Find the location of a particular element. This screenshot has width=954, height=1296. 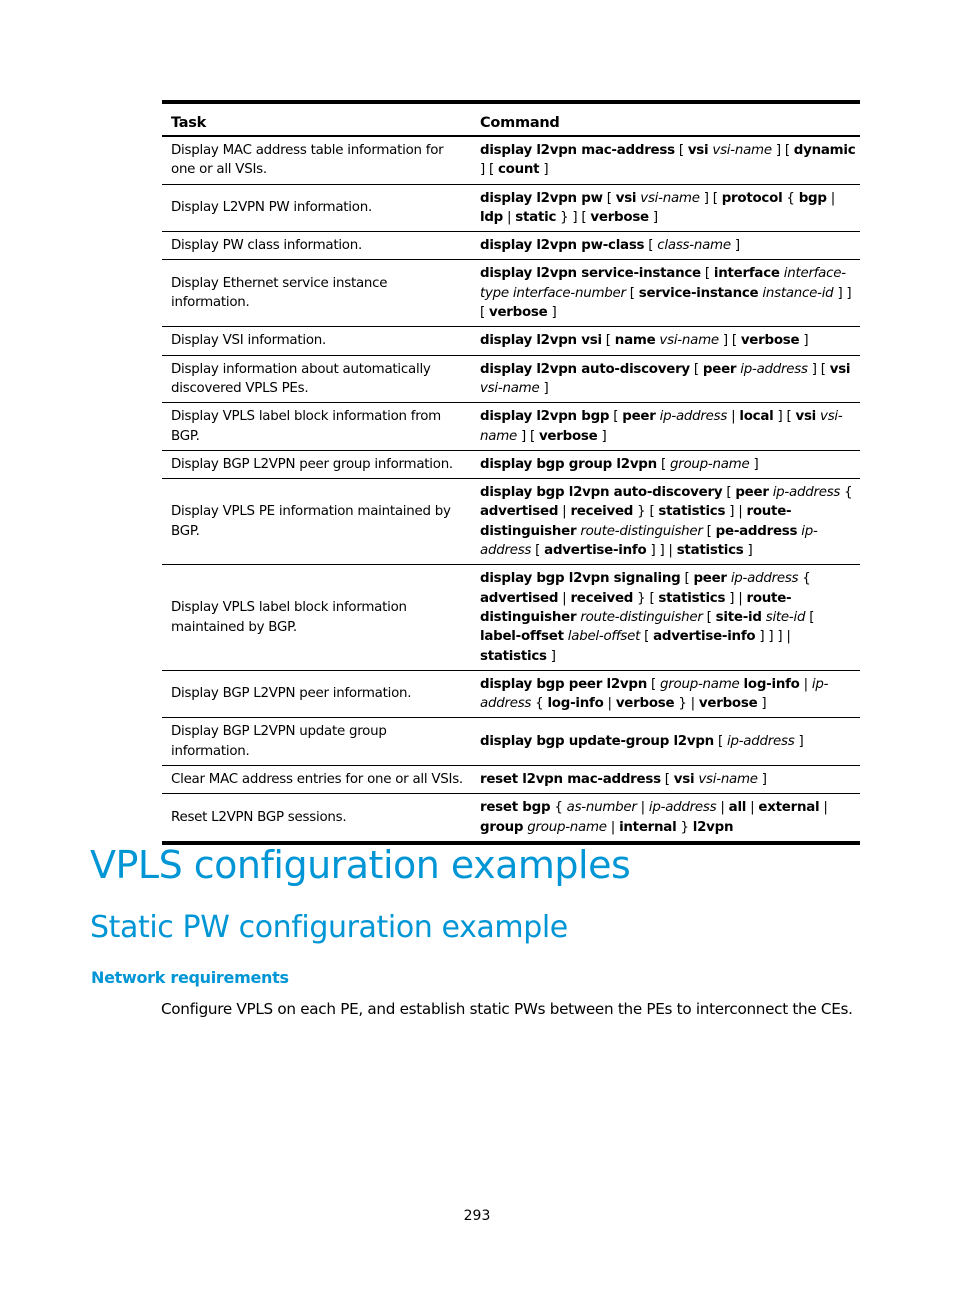

command-keyword: received is located at coordinates (602, 512).